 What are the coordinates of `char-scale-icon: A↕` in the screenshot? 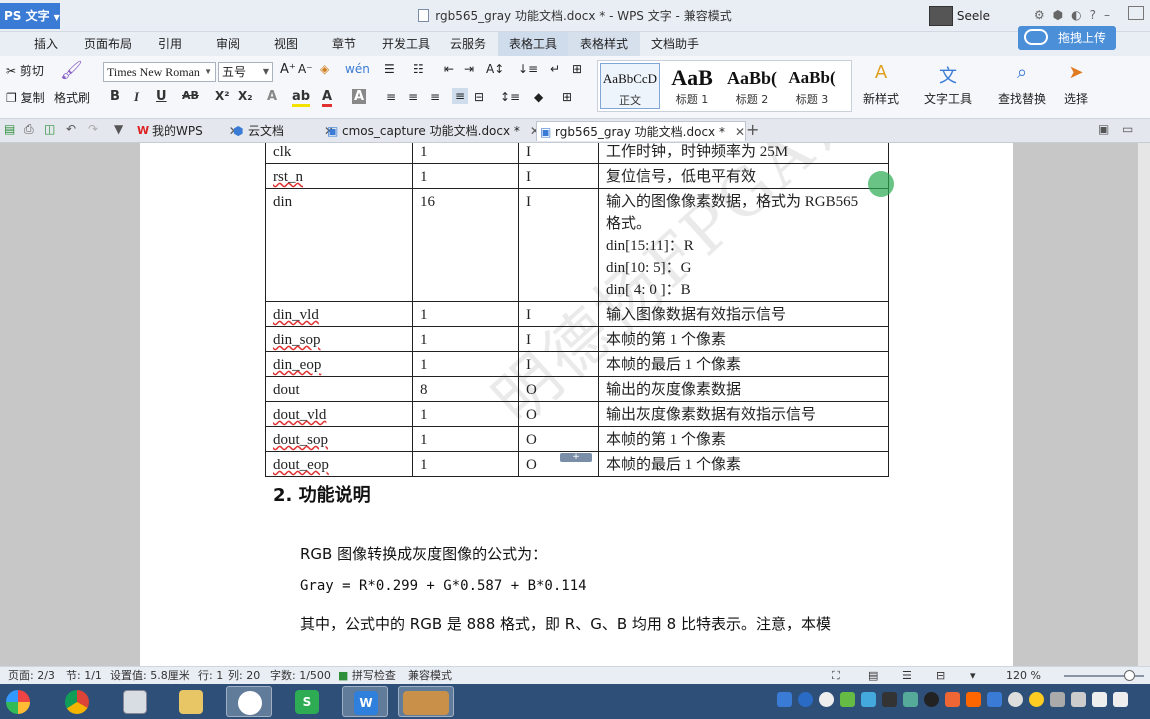 It's located at (495, 69).